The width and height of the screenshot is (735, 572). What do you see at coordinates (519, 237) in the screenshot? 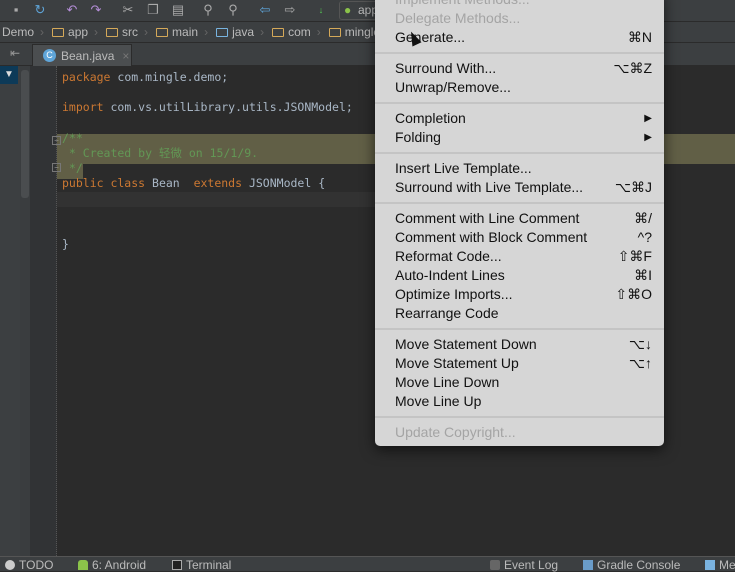
I see `menu-item-comment-with-block-comment: Comment with Block Comment ^?` at bounding box center [519, 237].